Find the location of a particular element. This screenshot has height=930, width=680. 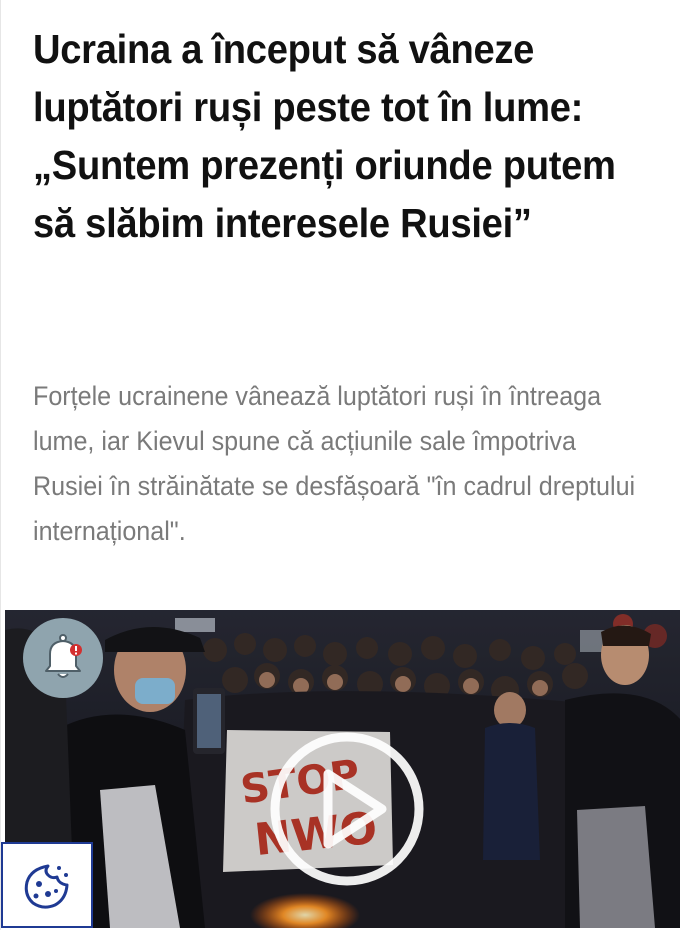

notification-bell-button is located at coordinates (63, 658).